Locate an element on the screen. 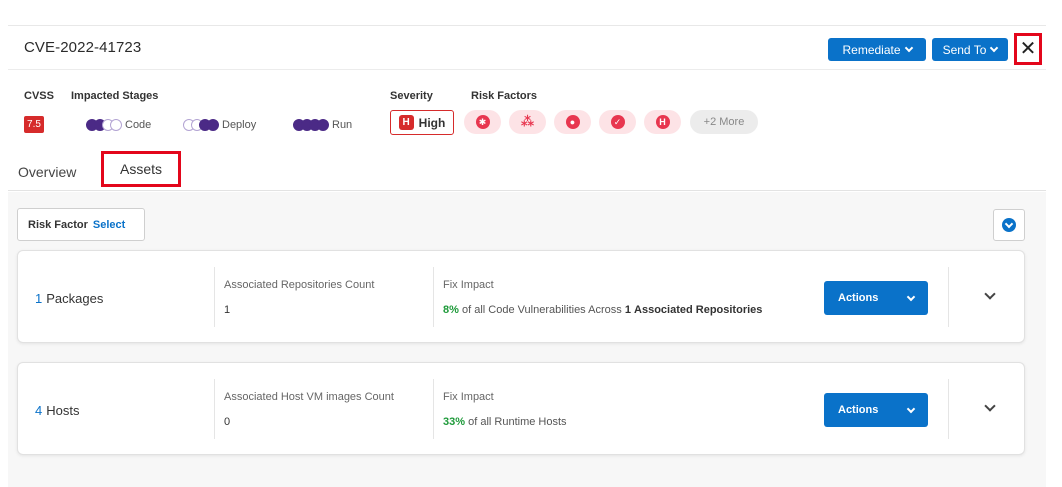  download-icon is located at coordinates (1009, 225).